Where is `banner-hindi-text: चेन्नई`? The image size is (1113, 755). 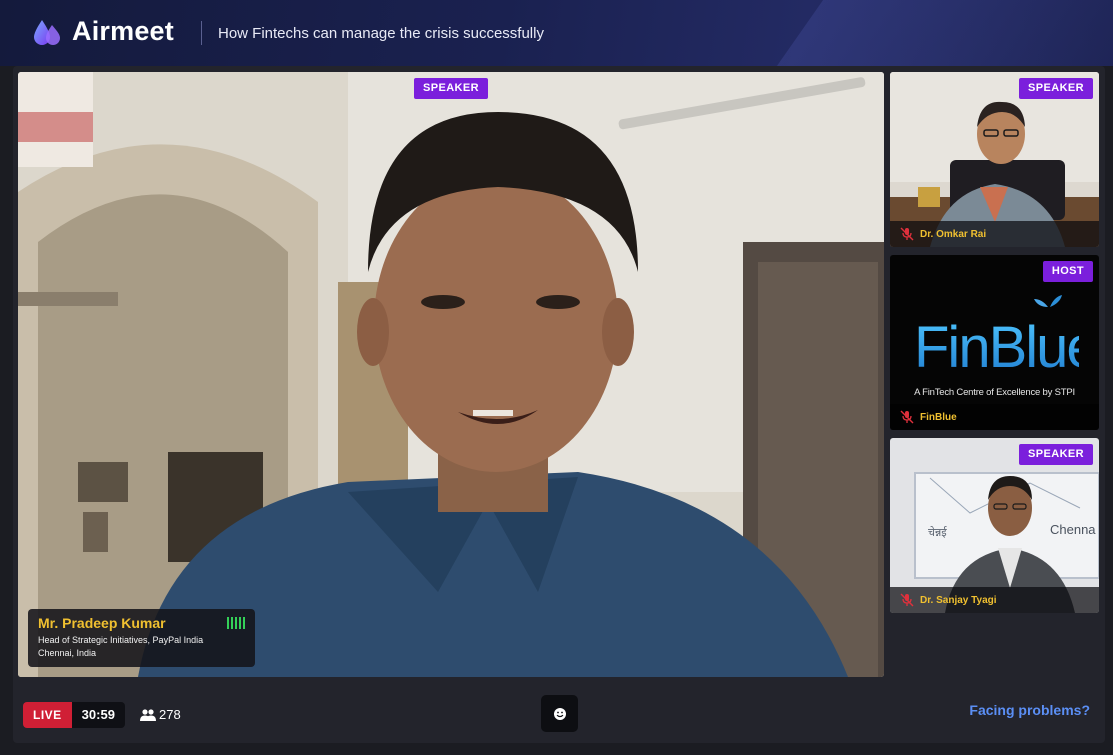 banner-hindi-text: चेन्नई is located at coordinates (938, 532).